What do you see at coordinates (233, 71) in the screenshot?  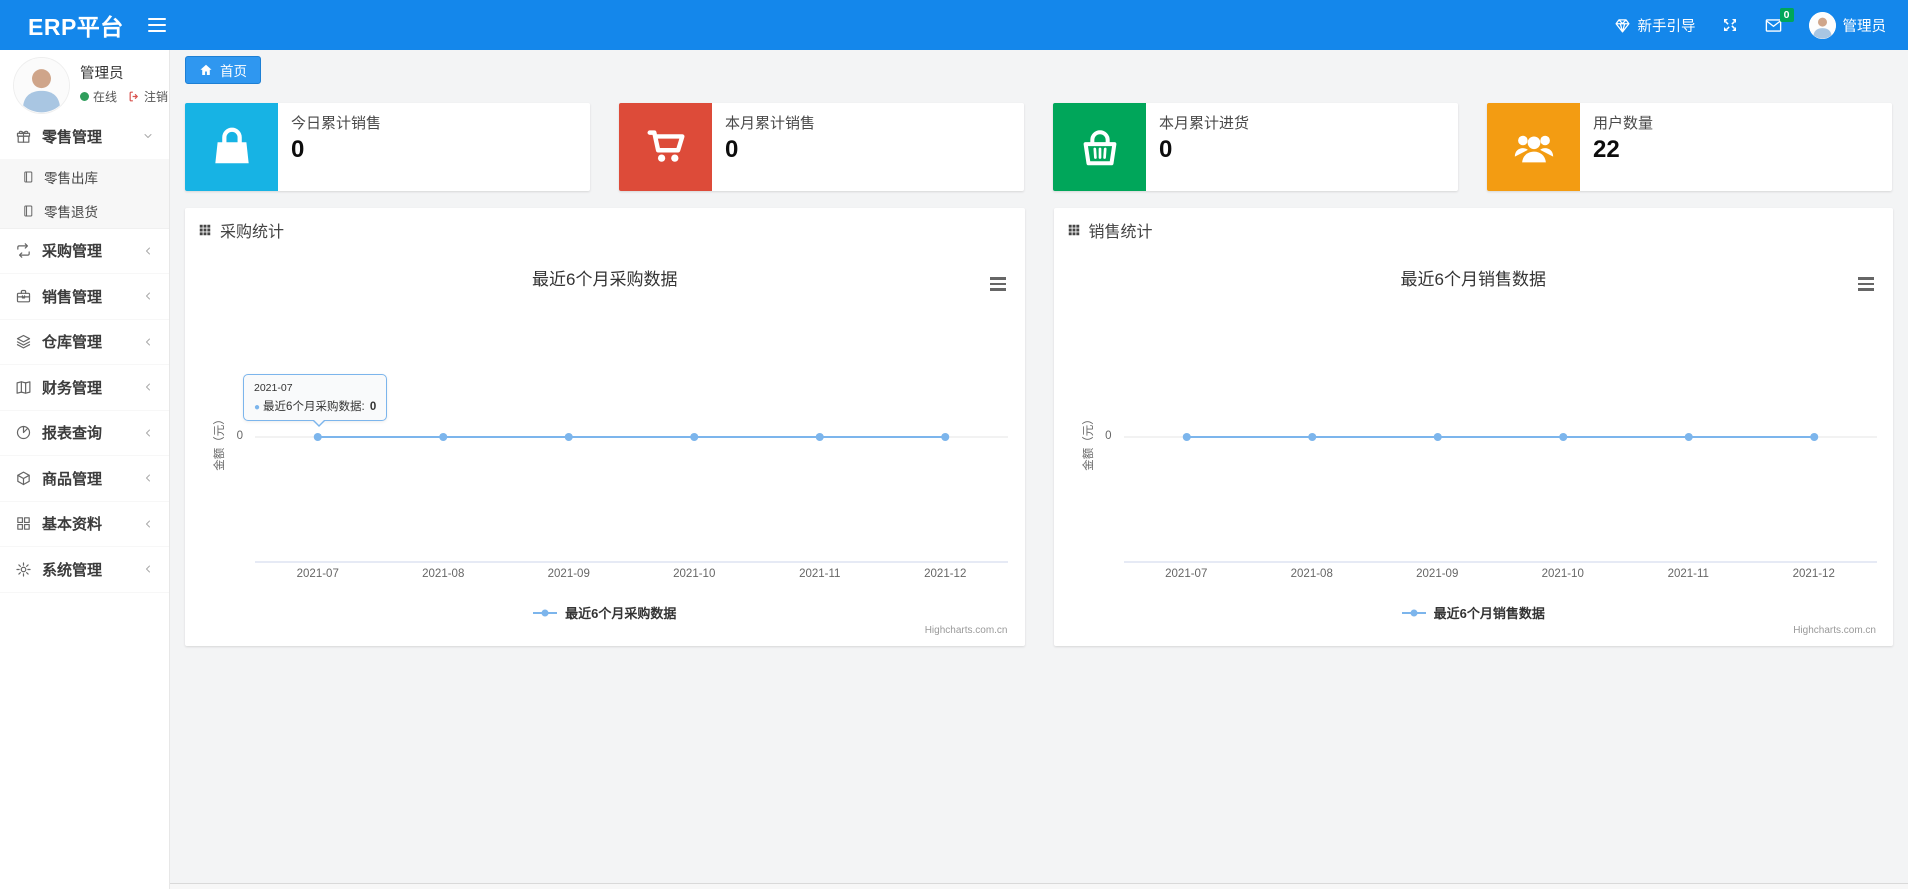 I see `breadcrumb-label: 首页` at bounding box center [233, 71].